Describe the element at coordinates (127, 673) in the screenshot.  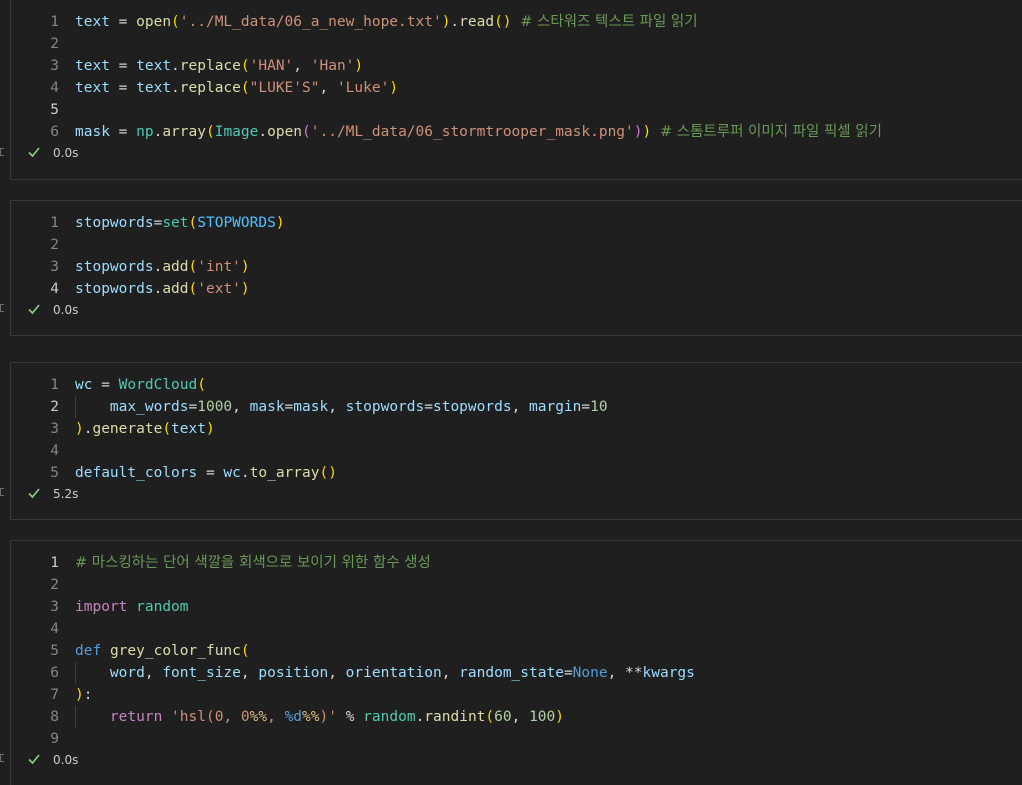
I see `code-token: word` at that location.